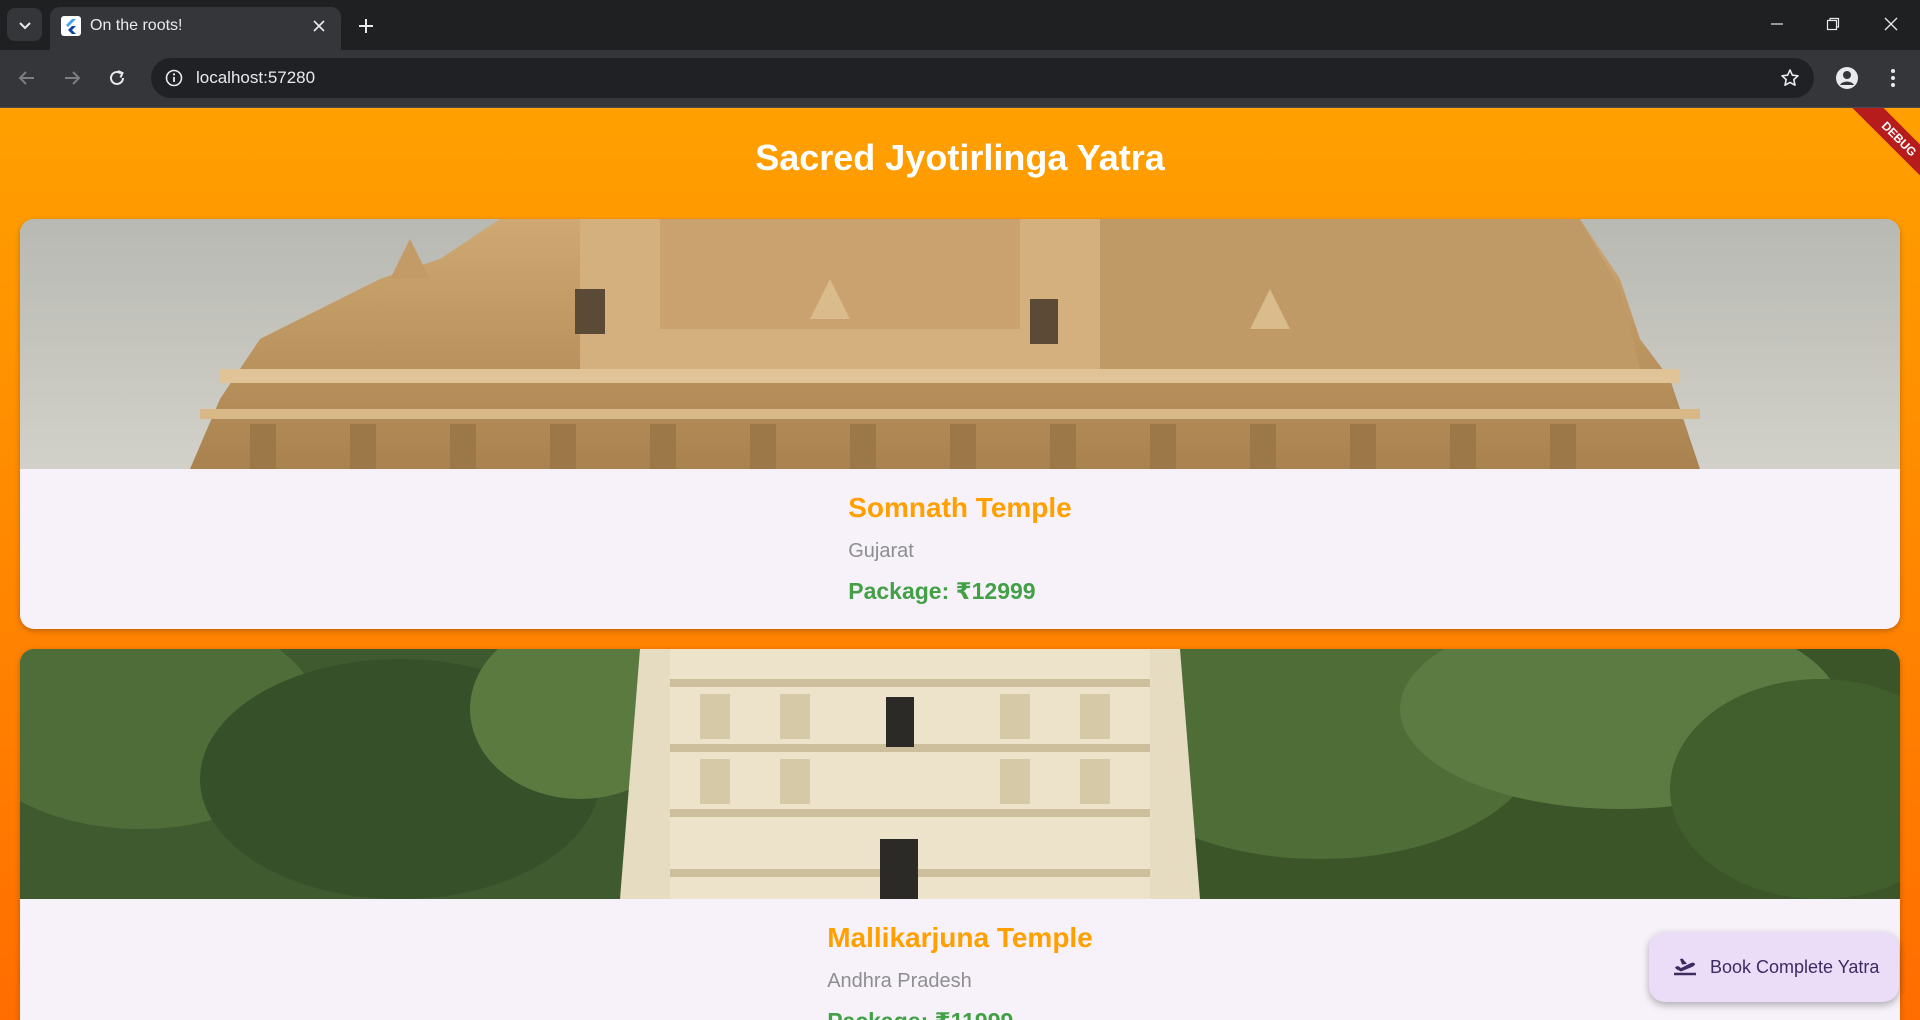  Describe the element at coordinates (960, 507) in the screenshot. I see `temple-name: Somnath Temple` at that location.